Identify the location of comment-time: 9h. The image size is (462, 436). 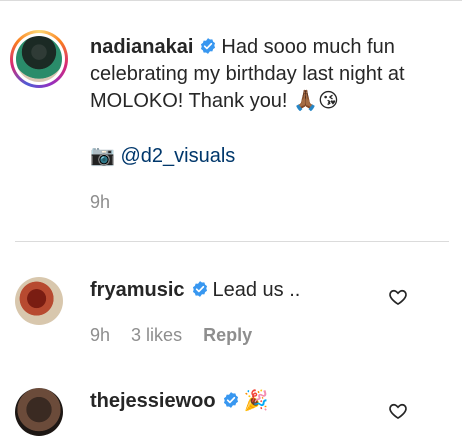
(100, 335).